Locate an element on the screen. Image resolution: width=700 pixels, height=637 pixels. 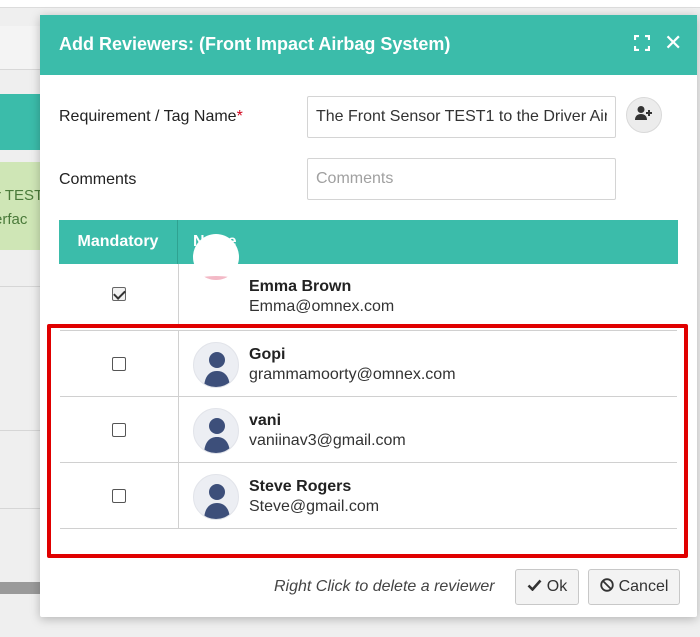
table-row: Steve Rogers Steve@gmail.com is located at coordinates (368, 496).